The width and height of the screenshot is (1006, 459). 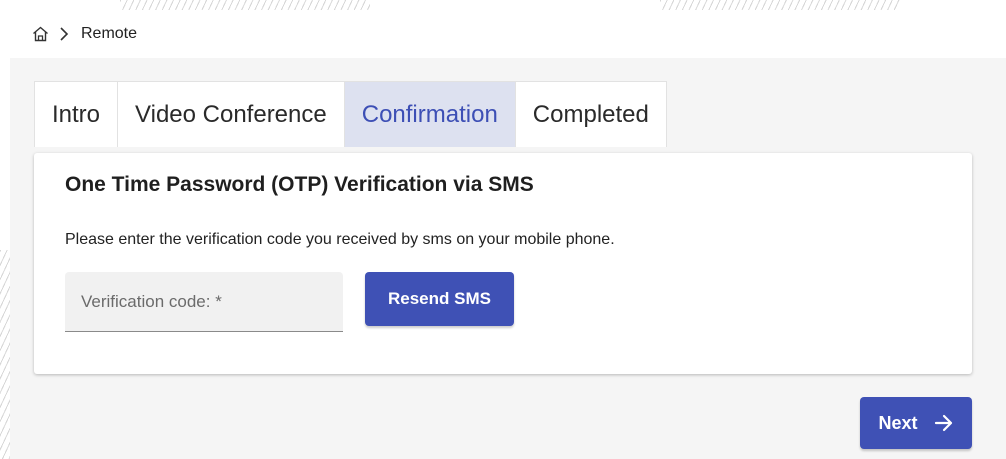 What do you see at coordinates (430, 114) in the screenshot?
I see `tab-confirmation: Confirmation` at bounding box center [430, 114].